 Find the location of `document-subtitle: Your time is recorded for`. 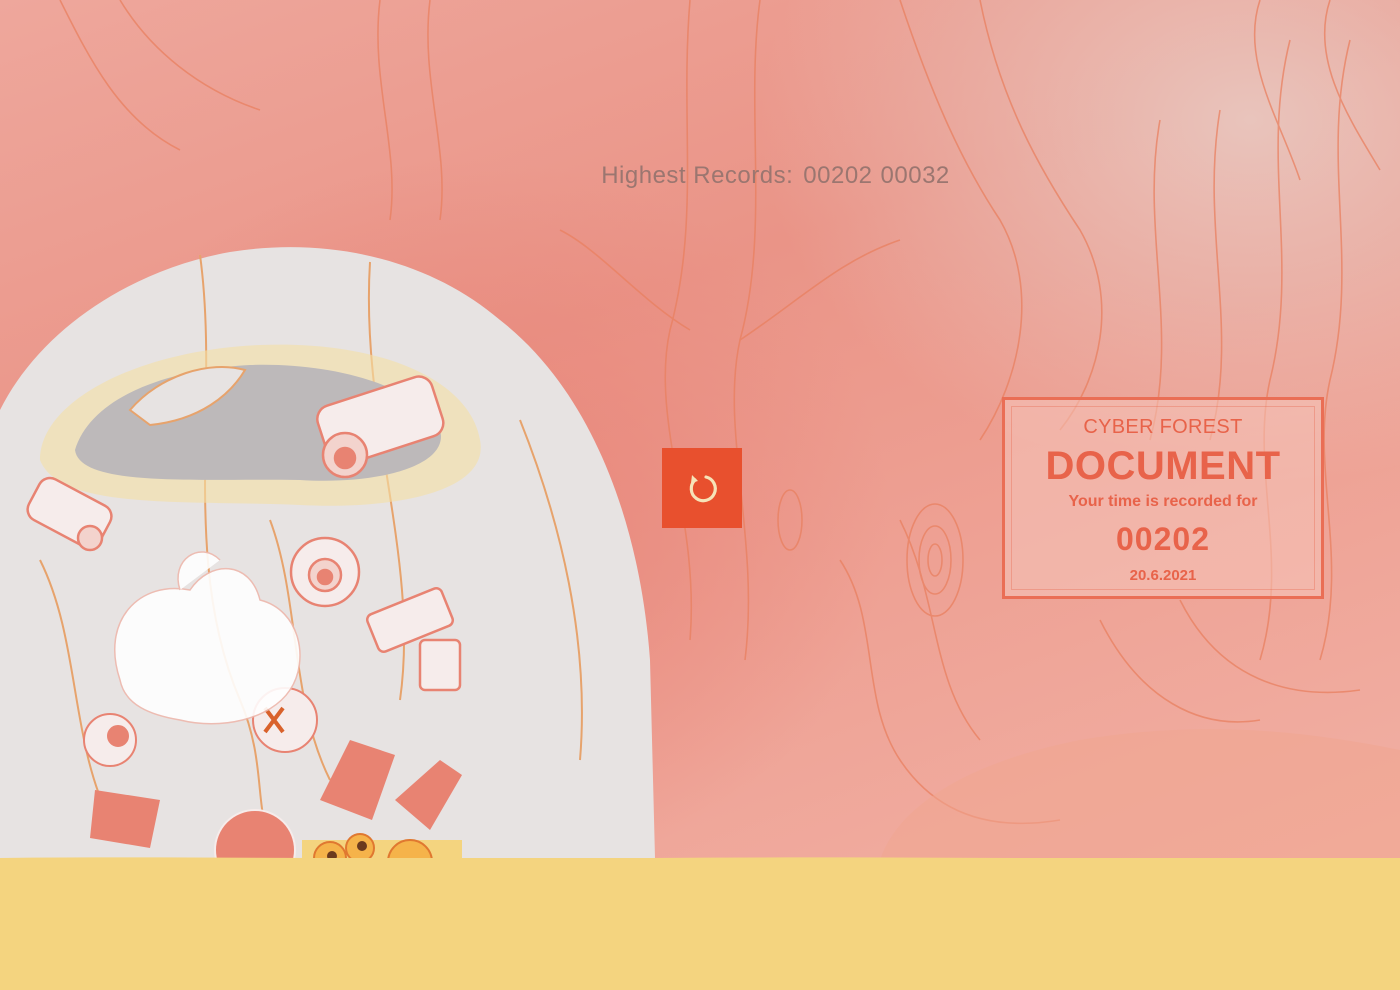

document-subtitle: Your time is recorded for is located at coordinates (1163, 501).